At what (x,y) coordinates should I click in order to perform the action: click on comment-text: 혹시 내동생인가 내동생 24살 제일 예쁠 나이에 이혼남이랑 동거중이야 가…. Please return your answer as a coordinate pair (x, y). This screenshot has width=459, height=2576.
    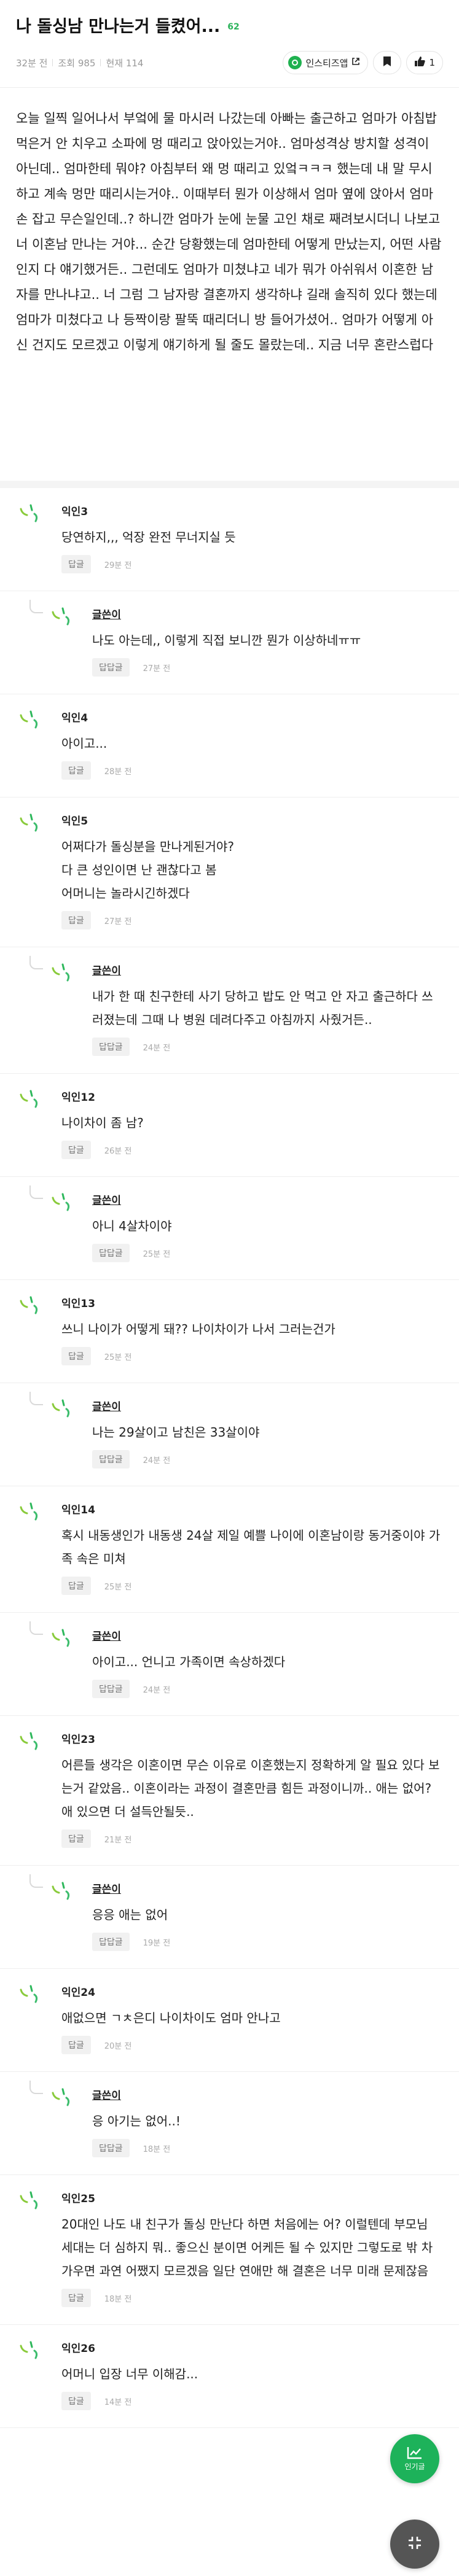
    Looking at the image, I should click on (251, 1547).